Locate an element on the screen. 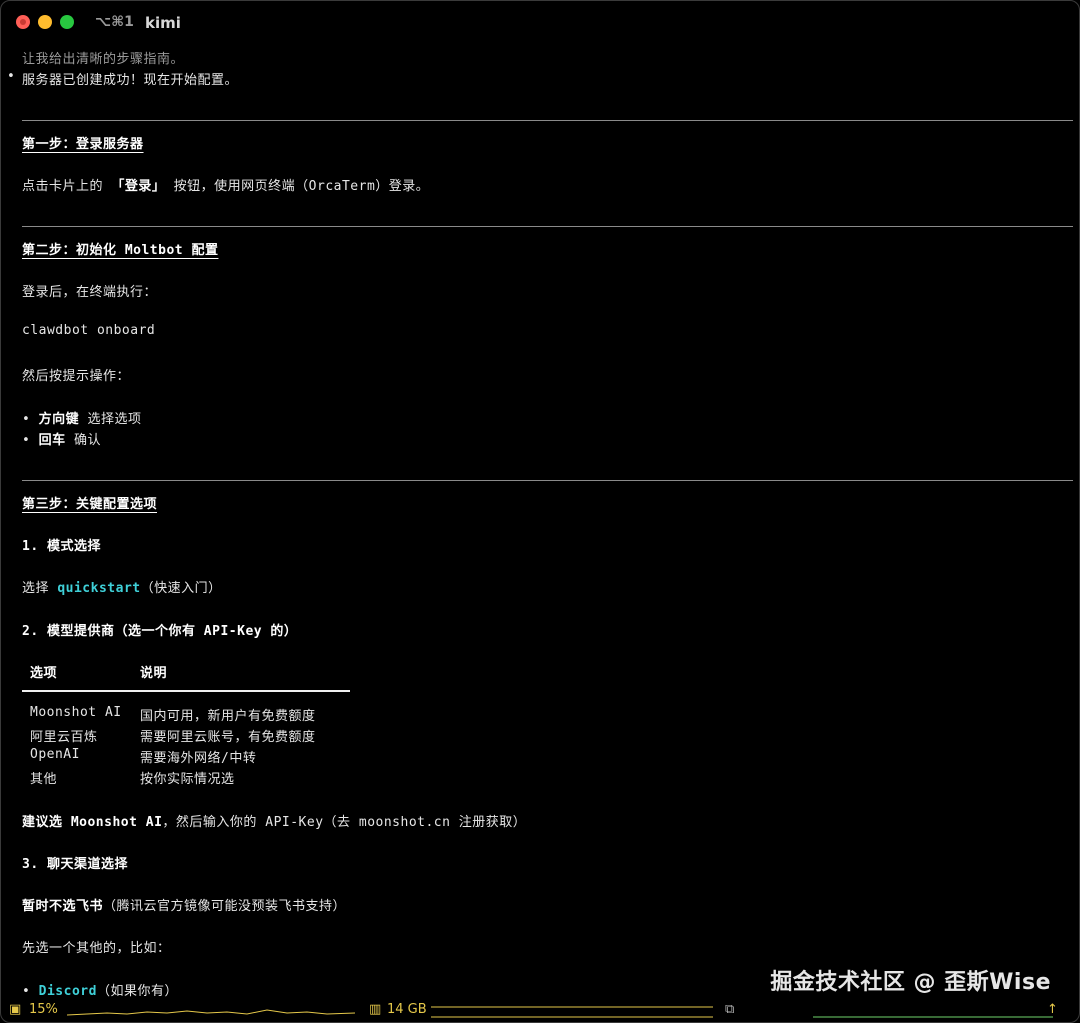 The height and width of the screenshot is (1023, 1080). upload-arrow-icon: ↑ is located at coordinates (1052, 1009).